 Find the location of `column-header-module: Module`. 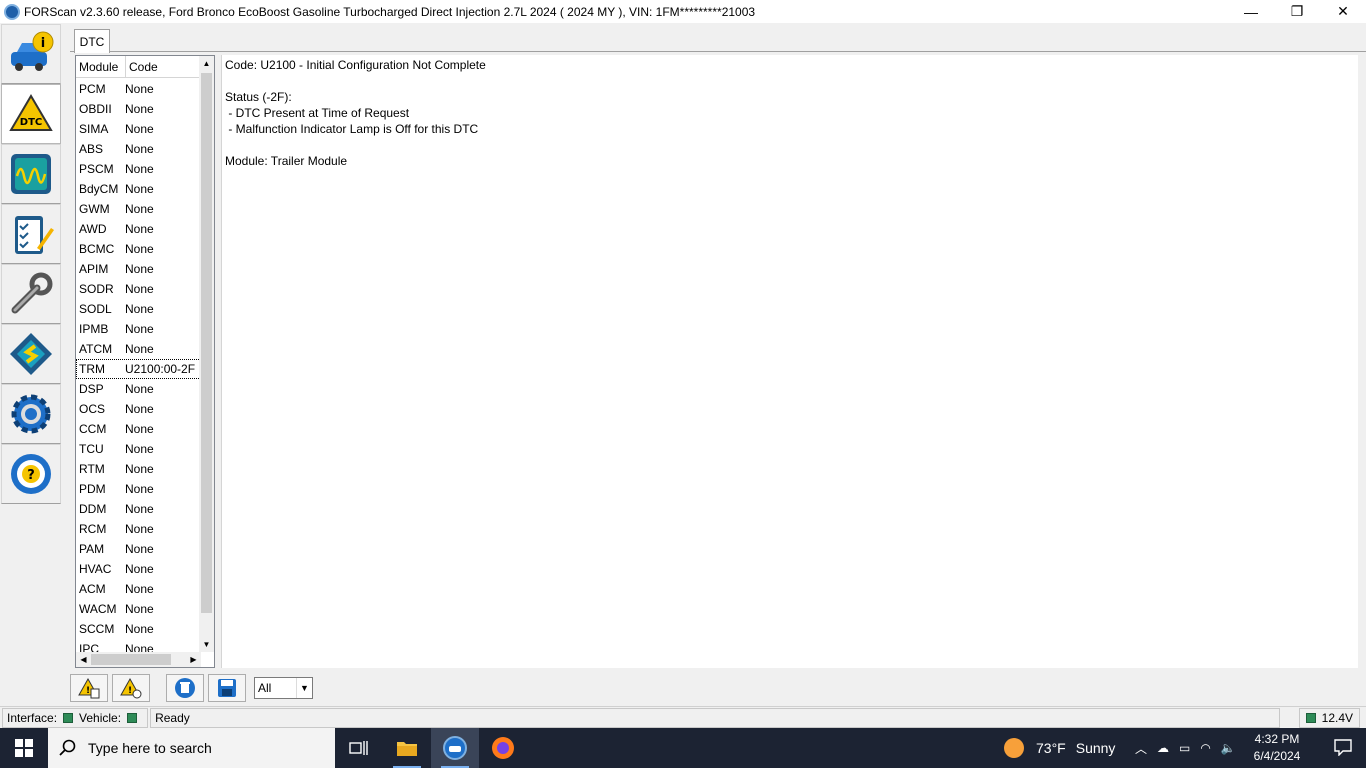

column-header-module: Module is located at coordinates (101, 67).